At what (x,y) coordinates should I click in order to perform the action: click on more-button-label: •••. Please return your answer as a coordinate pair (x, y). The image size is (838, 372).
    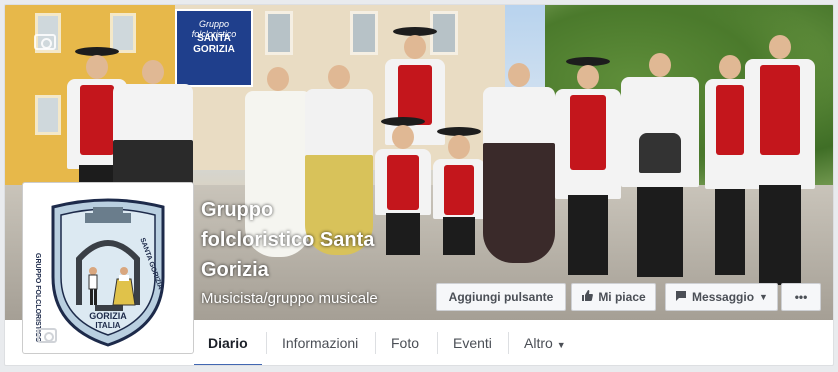
    Looking at the image, I should click on (801, 297).